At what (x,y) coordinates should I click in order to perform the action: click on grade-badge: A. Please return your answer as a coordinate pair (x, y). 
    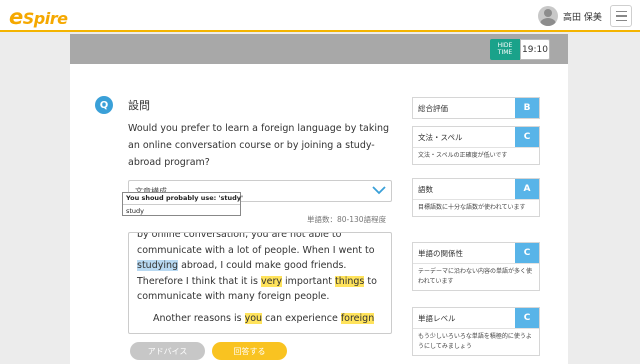
    Looking at the image, I should click on (527, 189).